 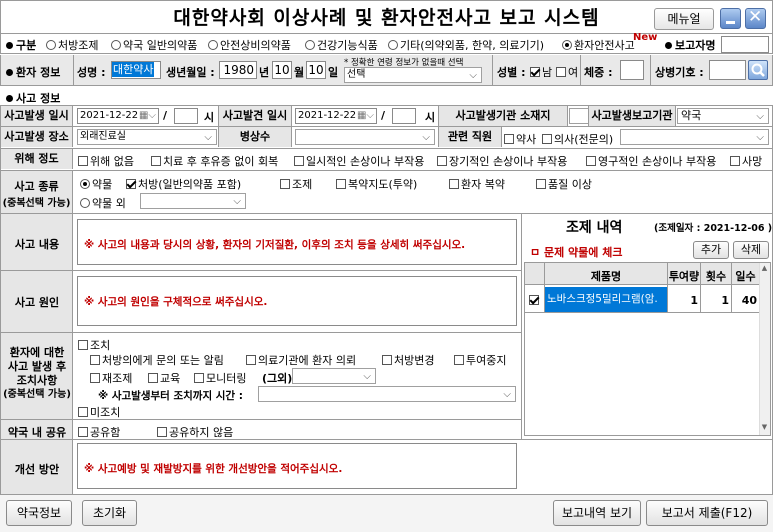 I want to click on category-opt-patient-safety: 환자안전사고, so click(x=598, y=45).